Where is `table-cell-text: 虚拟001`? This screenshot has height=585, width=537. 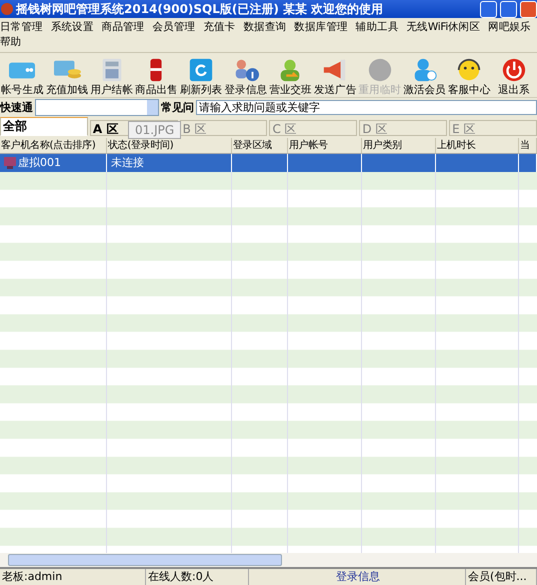 table-cell-text: 虚拟001 is located at coordinates (39, 163).